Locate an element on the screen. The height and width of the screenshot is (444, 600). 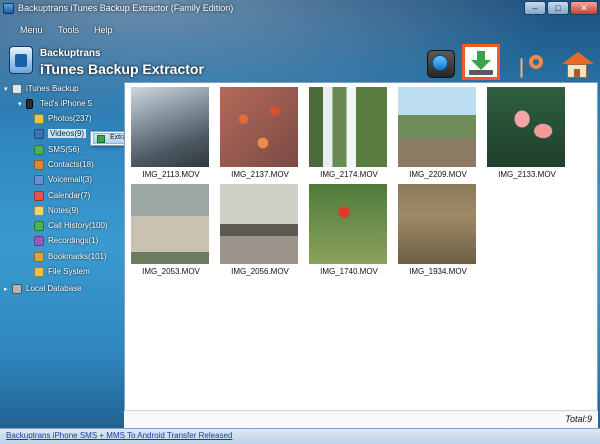
maximize-button: □ is located at coordinates (558, 8).